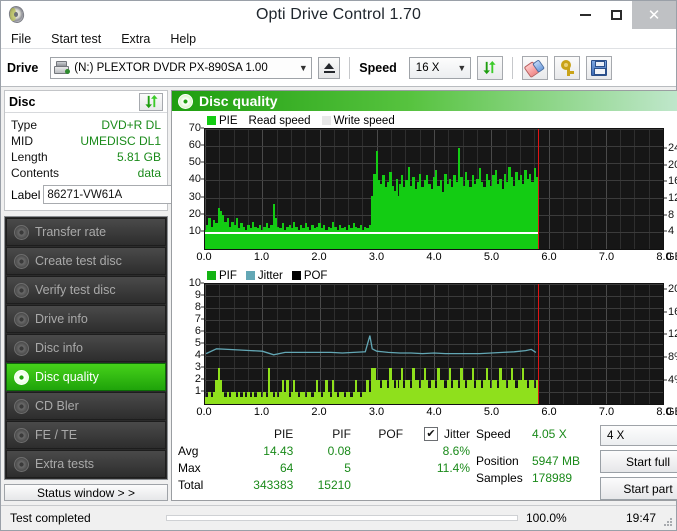  Describe the element at coordinates (640, 518) in the screenshot. I see `elapsed-time: 19:47` at that location.